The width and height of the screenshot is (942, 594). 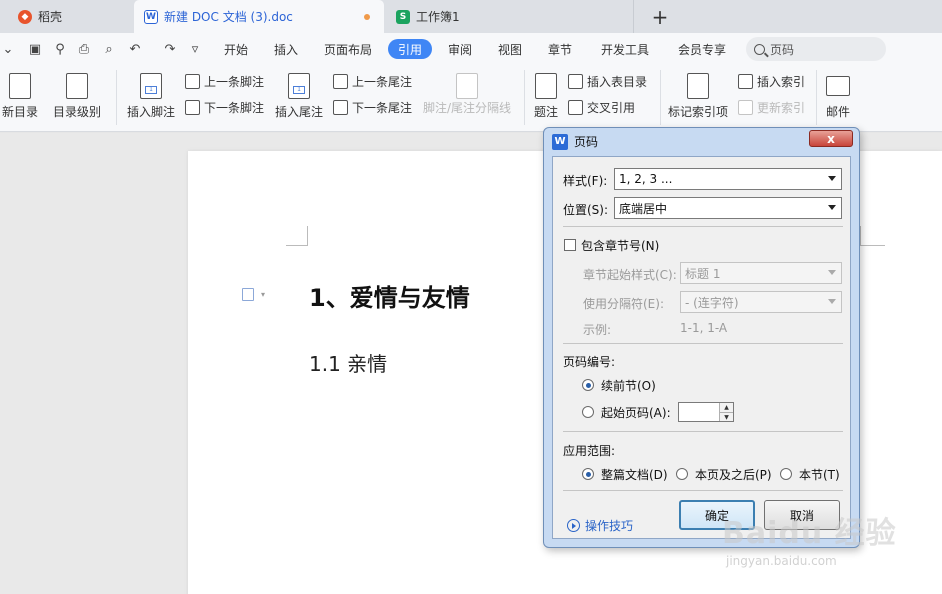 What do you see at coordinates (682, 474) in the screenshot?
I see `scope-after-radio` at bounding box center [682, 474].